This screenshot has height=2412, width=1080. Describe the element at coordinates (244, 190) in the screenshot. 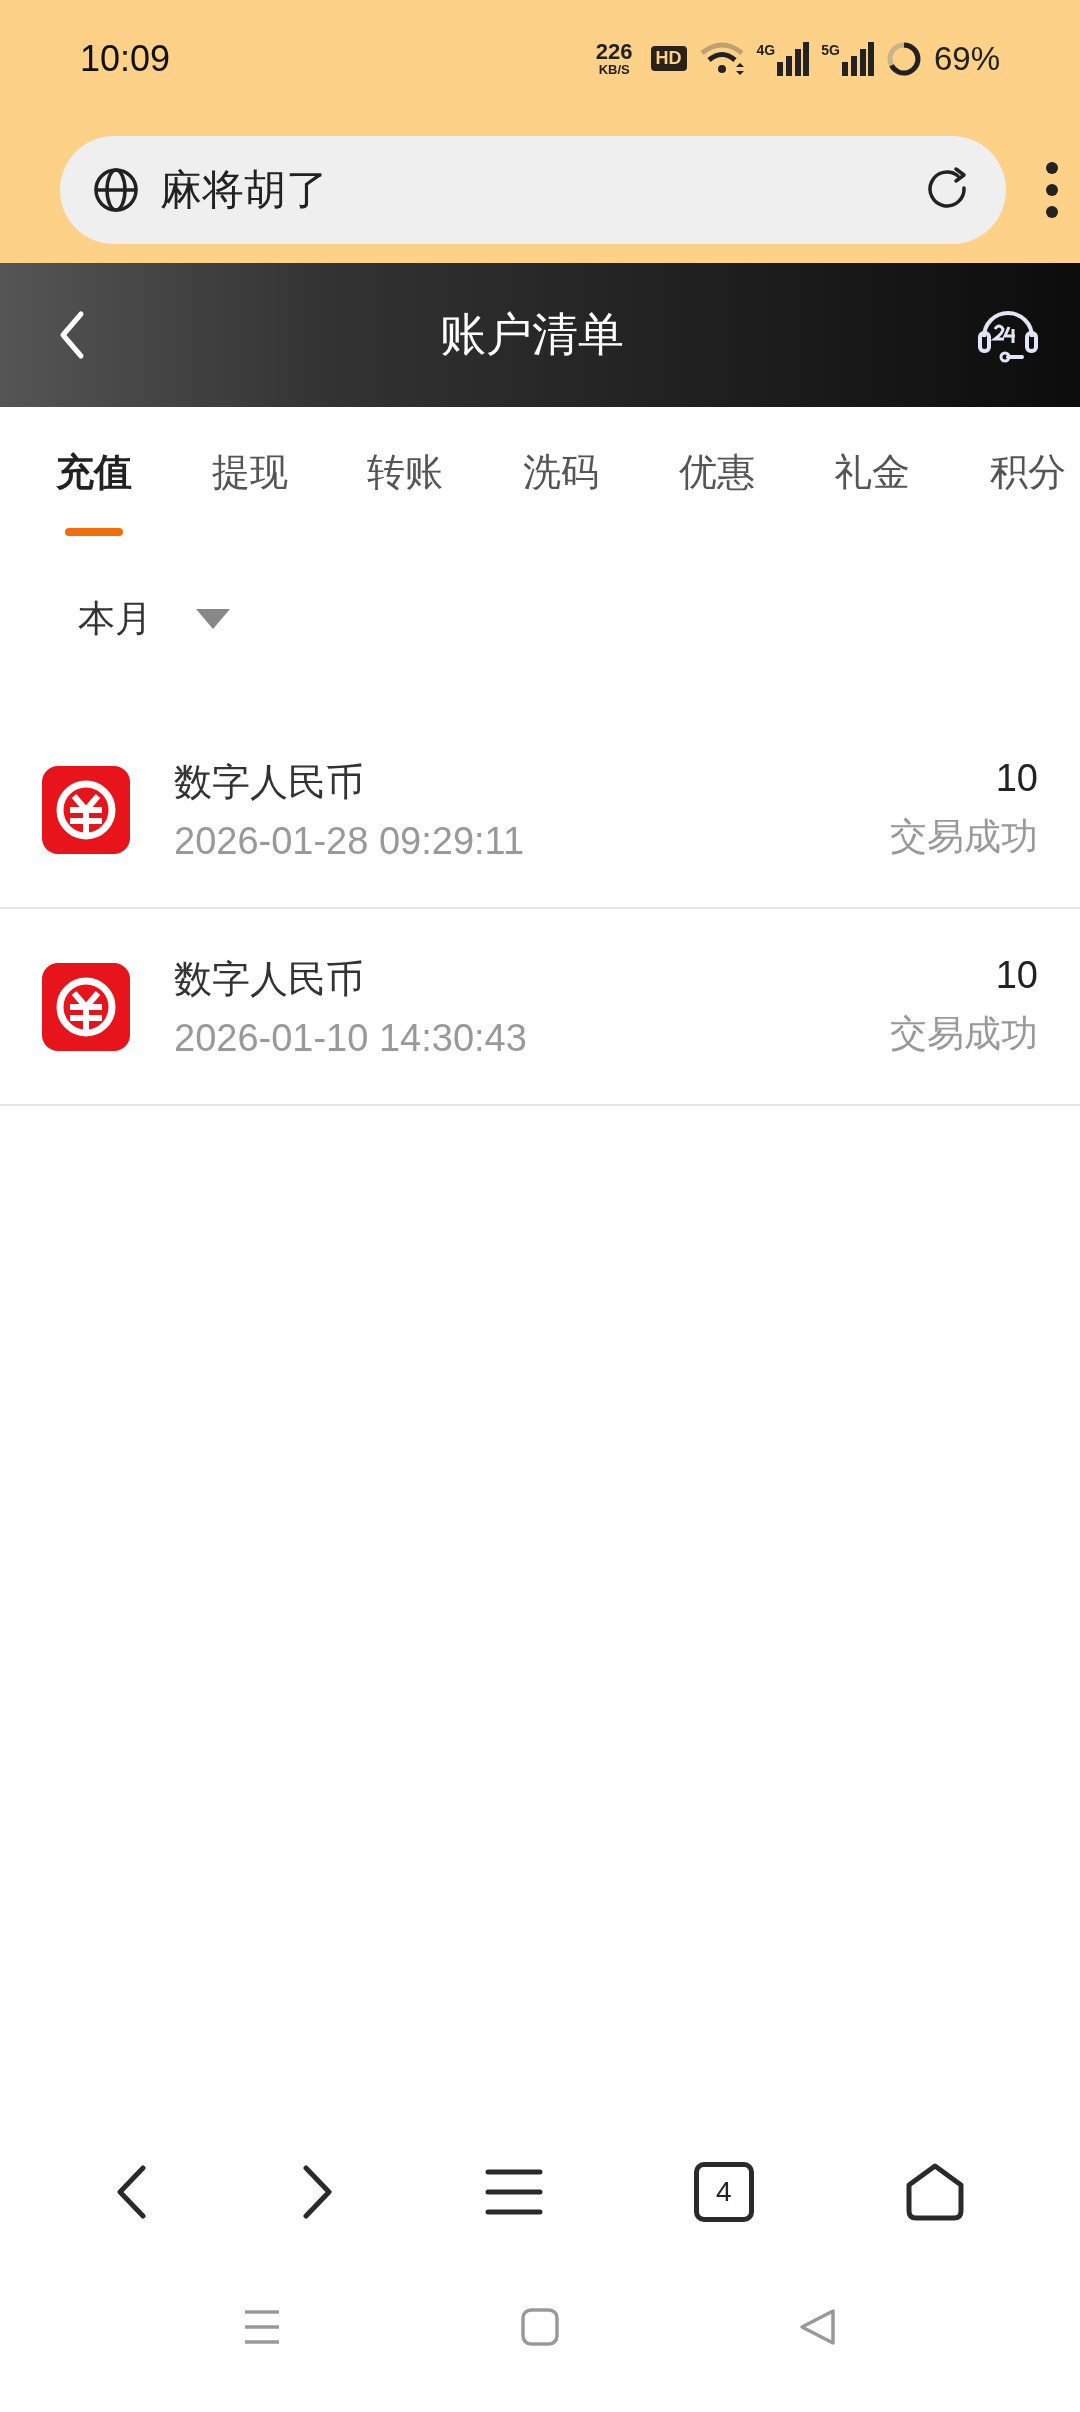

I see `page-title: 麻将胡了` at that location.